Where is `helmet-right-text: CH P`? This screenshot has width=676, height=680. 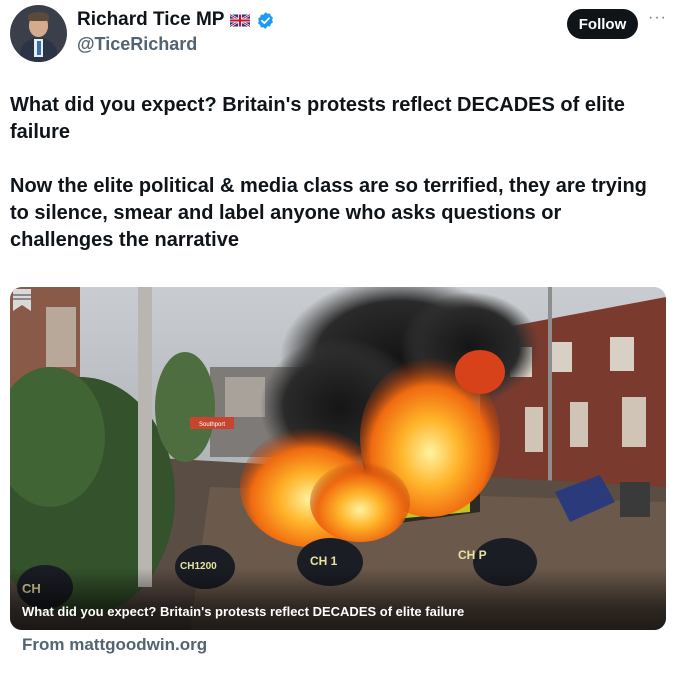 helmet-right-text: CH P is located at coordinates (472, 555).